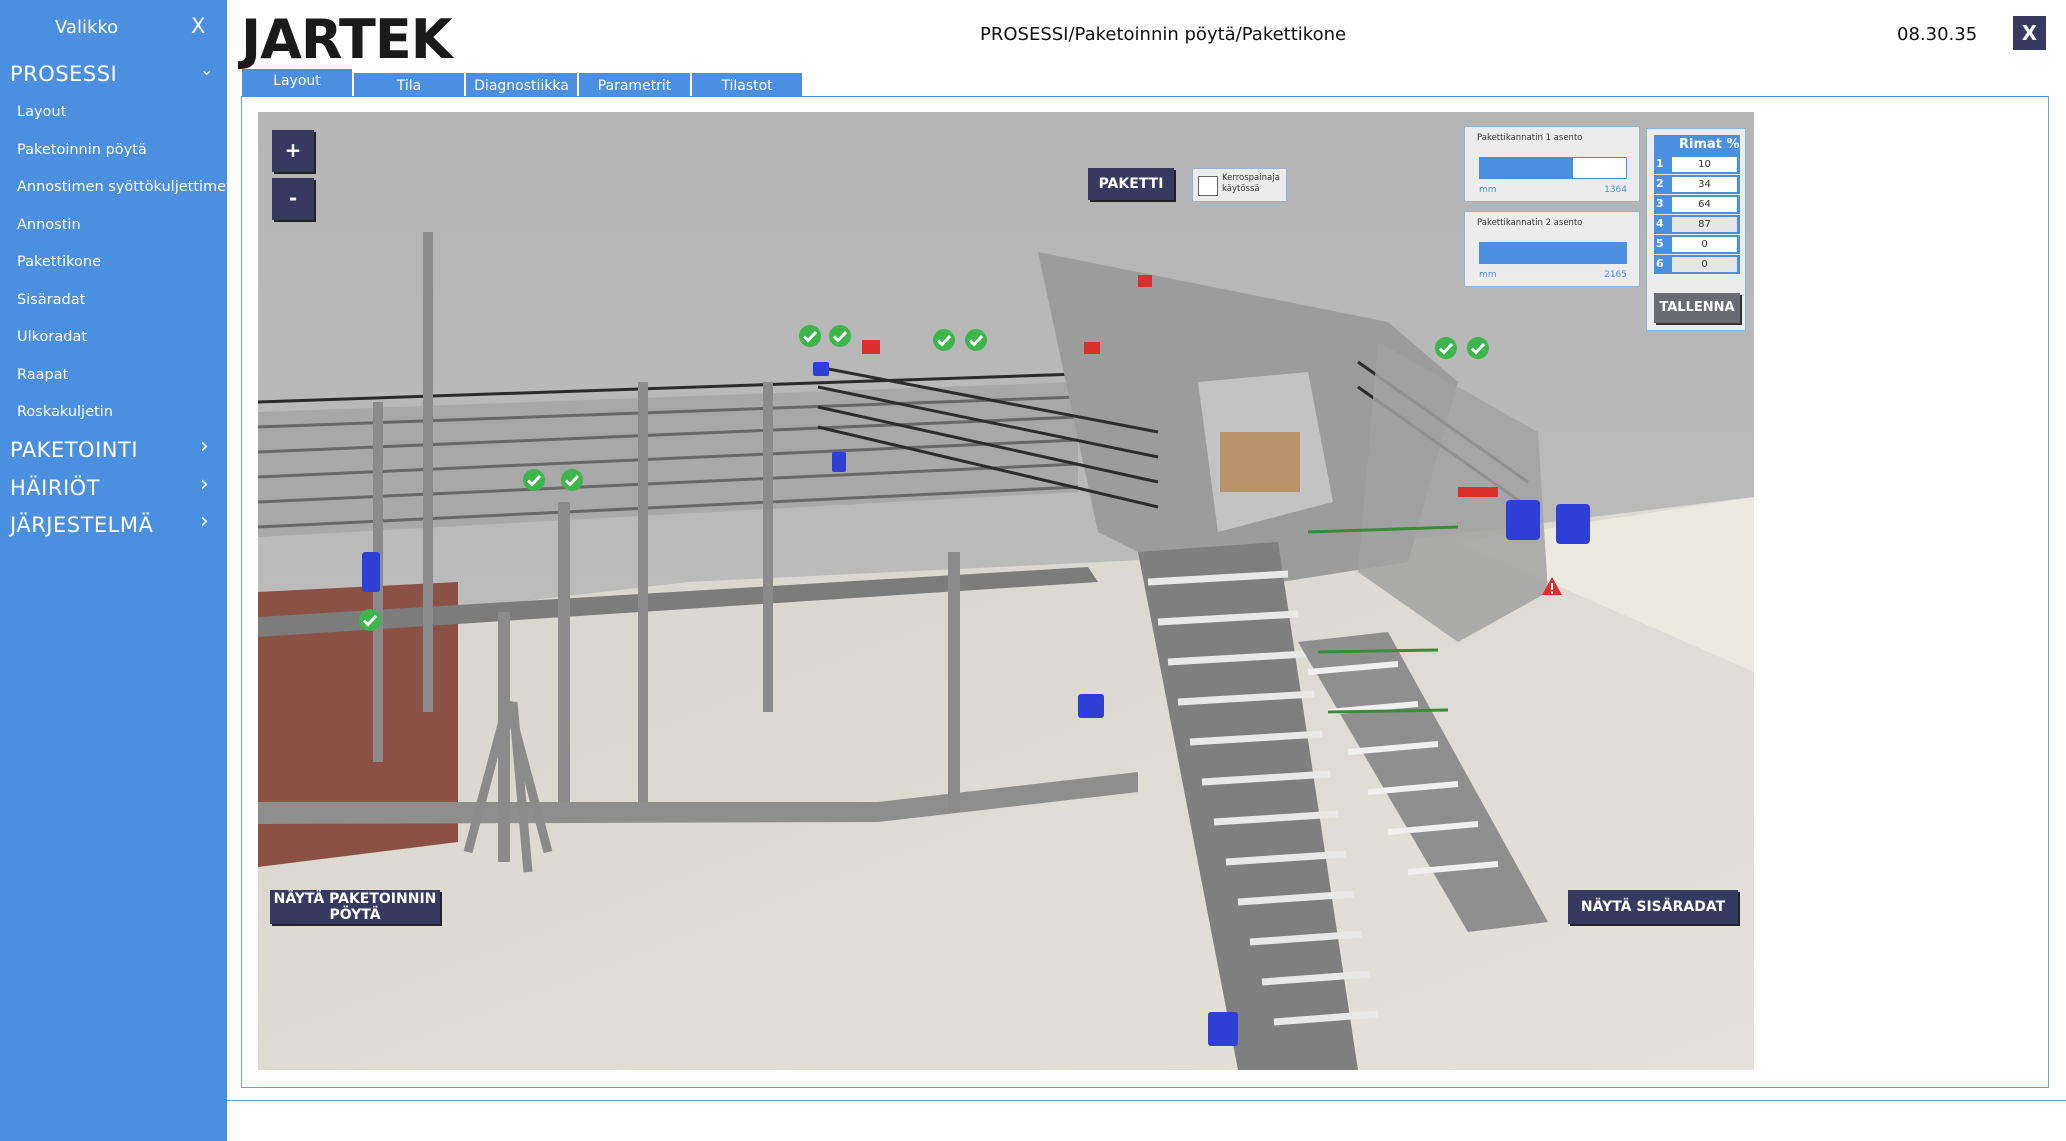 The width and height of the screenshot is (2066, 1141). Describe the element at coordinates (113, 226) in the screenshot. I see `sidebar-item-annostin: Annostin` at that location.